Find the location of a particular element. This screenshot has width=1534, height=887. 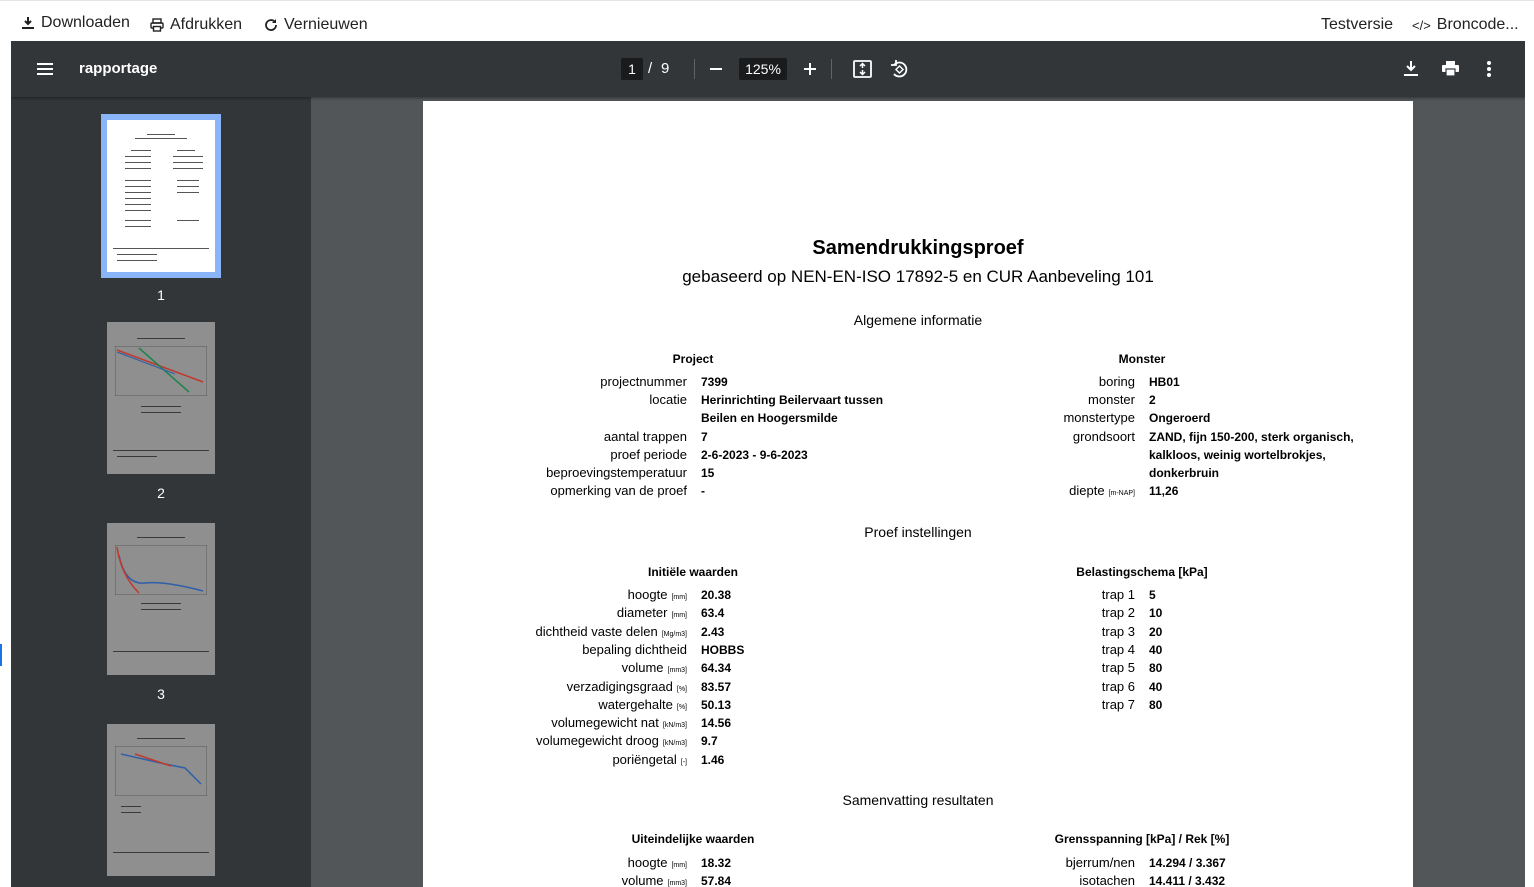

refresh-label: Vernieuwen is located at coordinates (326, 24).